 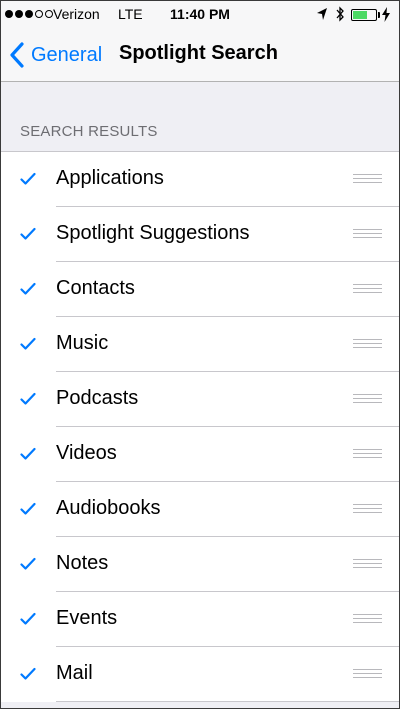 What do you see at coordinates (74, 673) in the screenshot?
I see `list-item-label: Mail` at bounding box center [74, 673].